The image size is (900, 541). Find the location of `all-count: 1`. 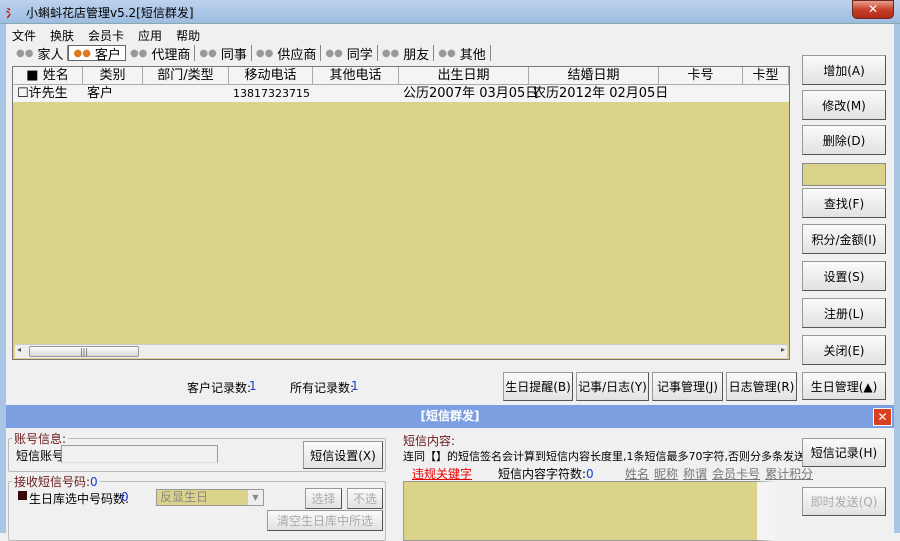

all-count: 1 is located at coordinates (355, 386).